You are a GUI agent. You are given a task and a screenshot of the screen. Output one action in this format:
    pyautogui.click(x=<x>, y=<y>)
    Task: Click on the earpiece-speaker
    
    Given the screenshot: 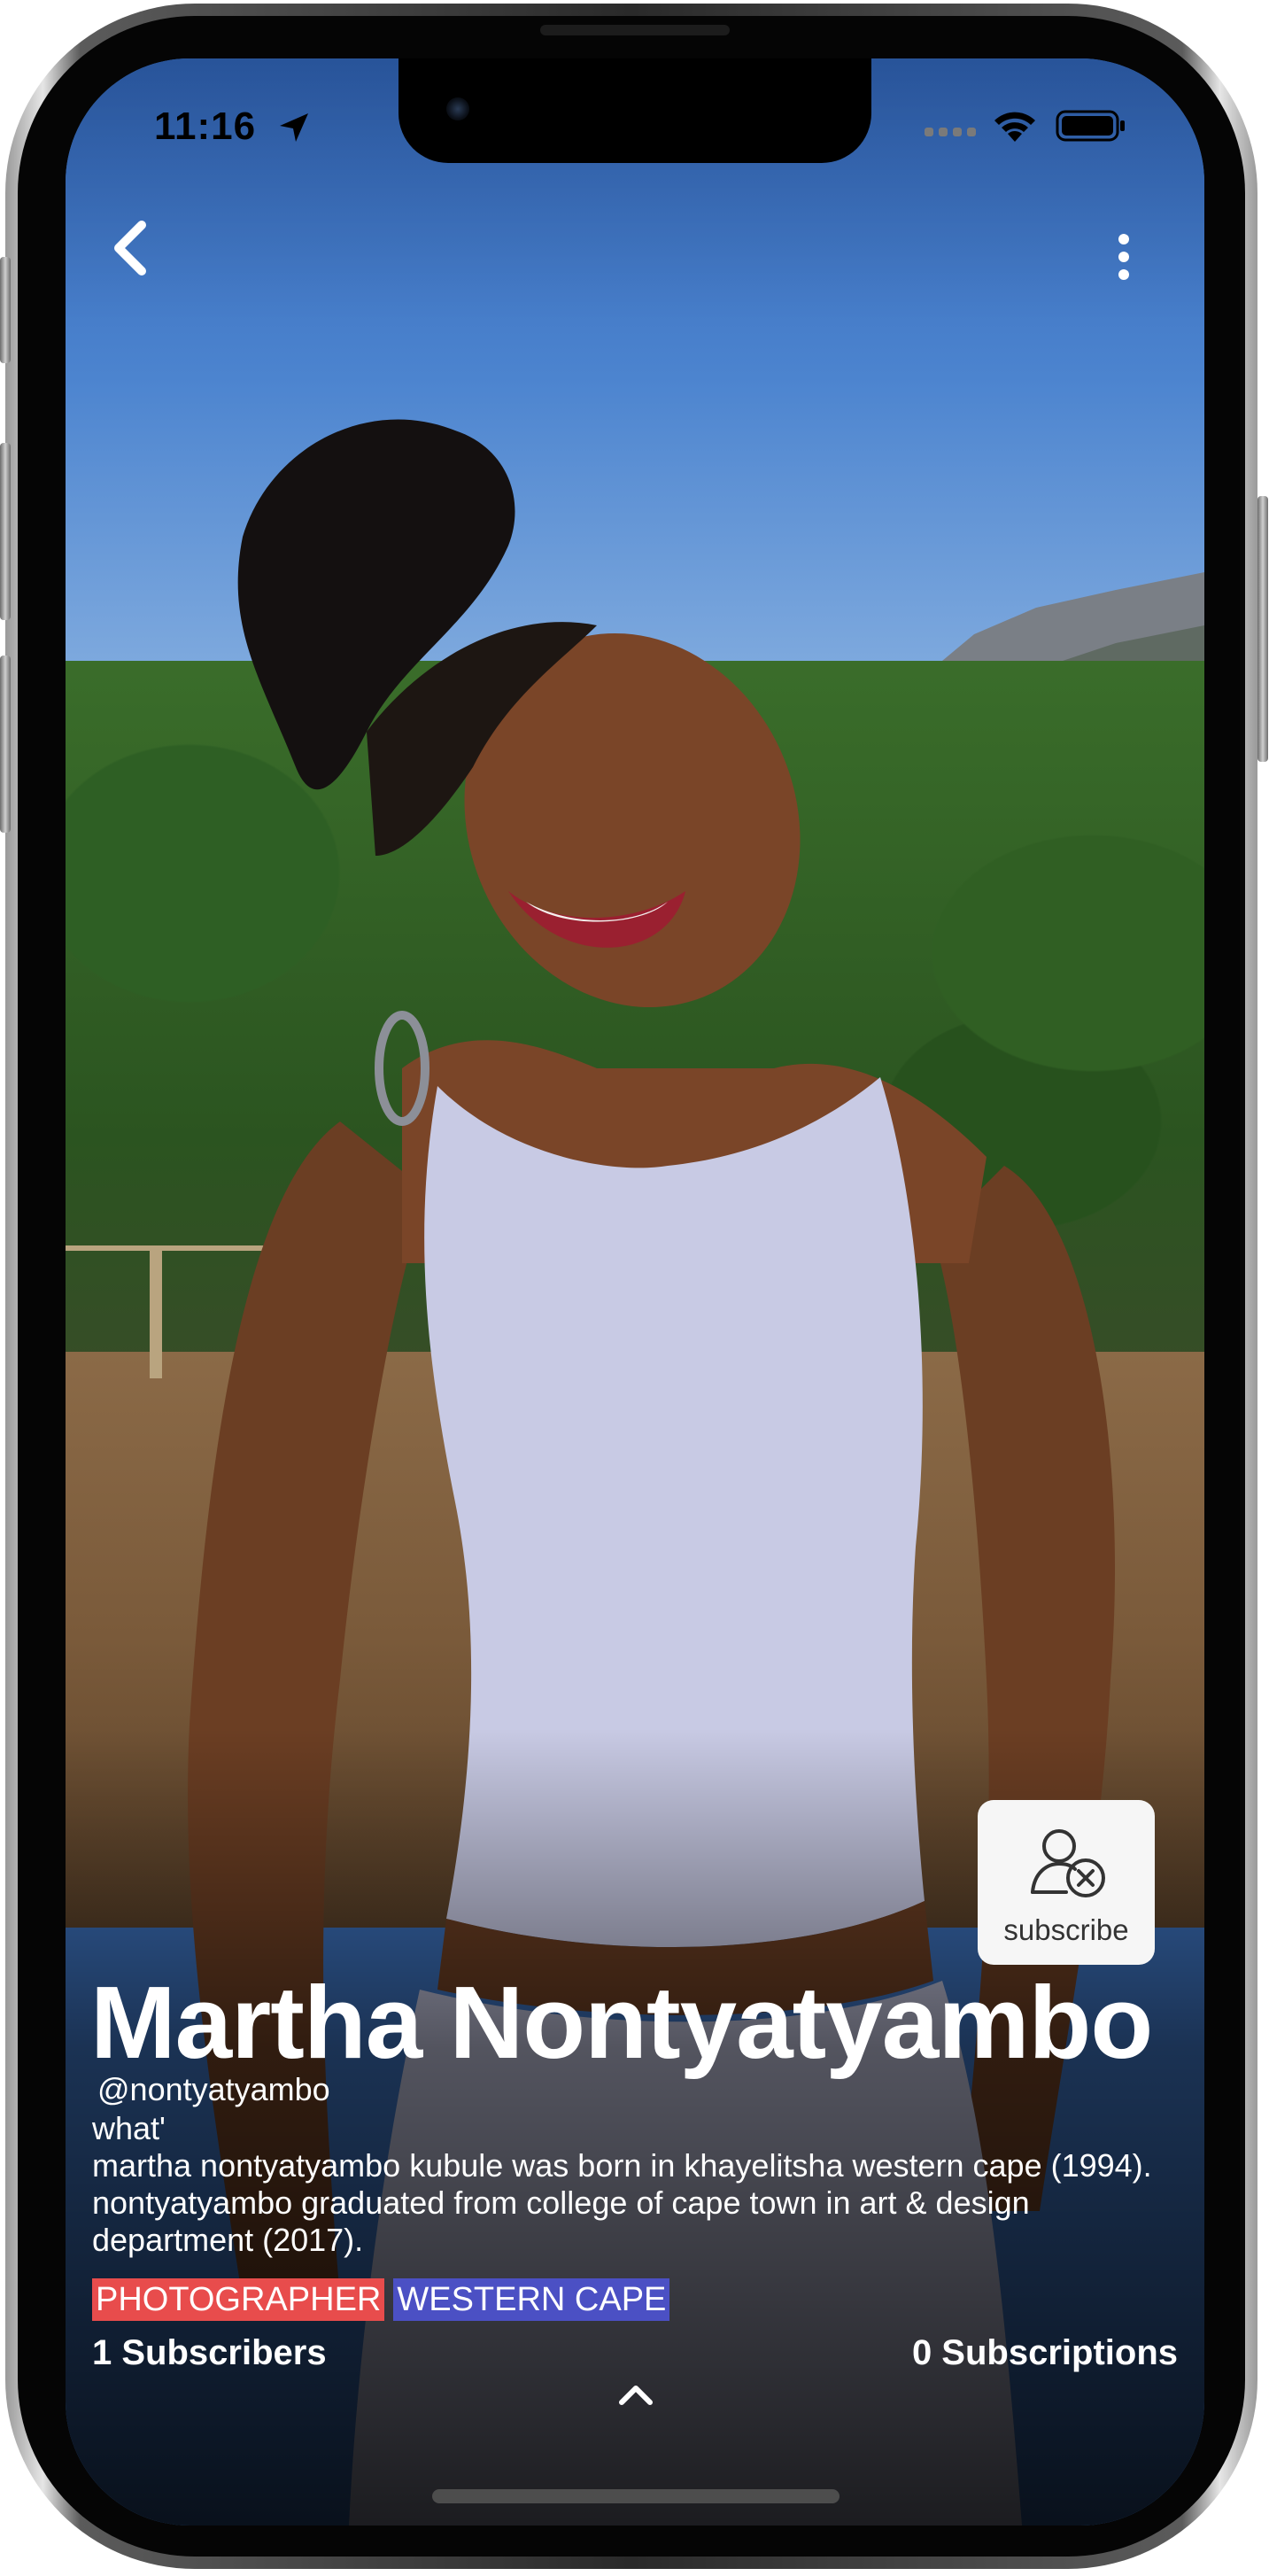 What is the action you would take?
    pyautogui.click(x=635, y=30)
    